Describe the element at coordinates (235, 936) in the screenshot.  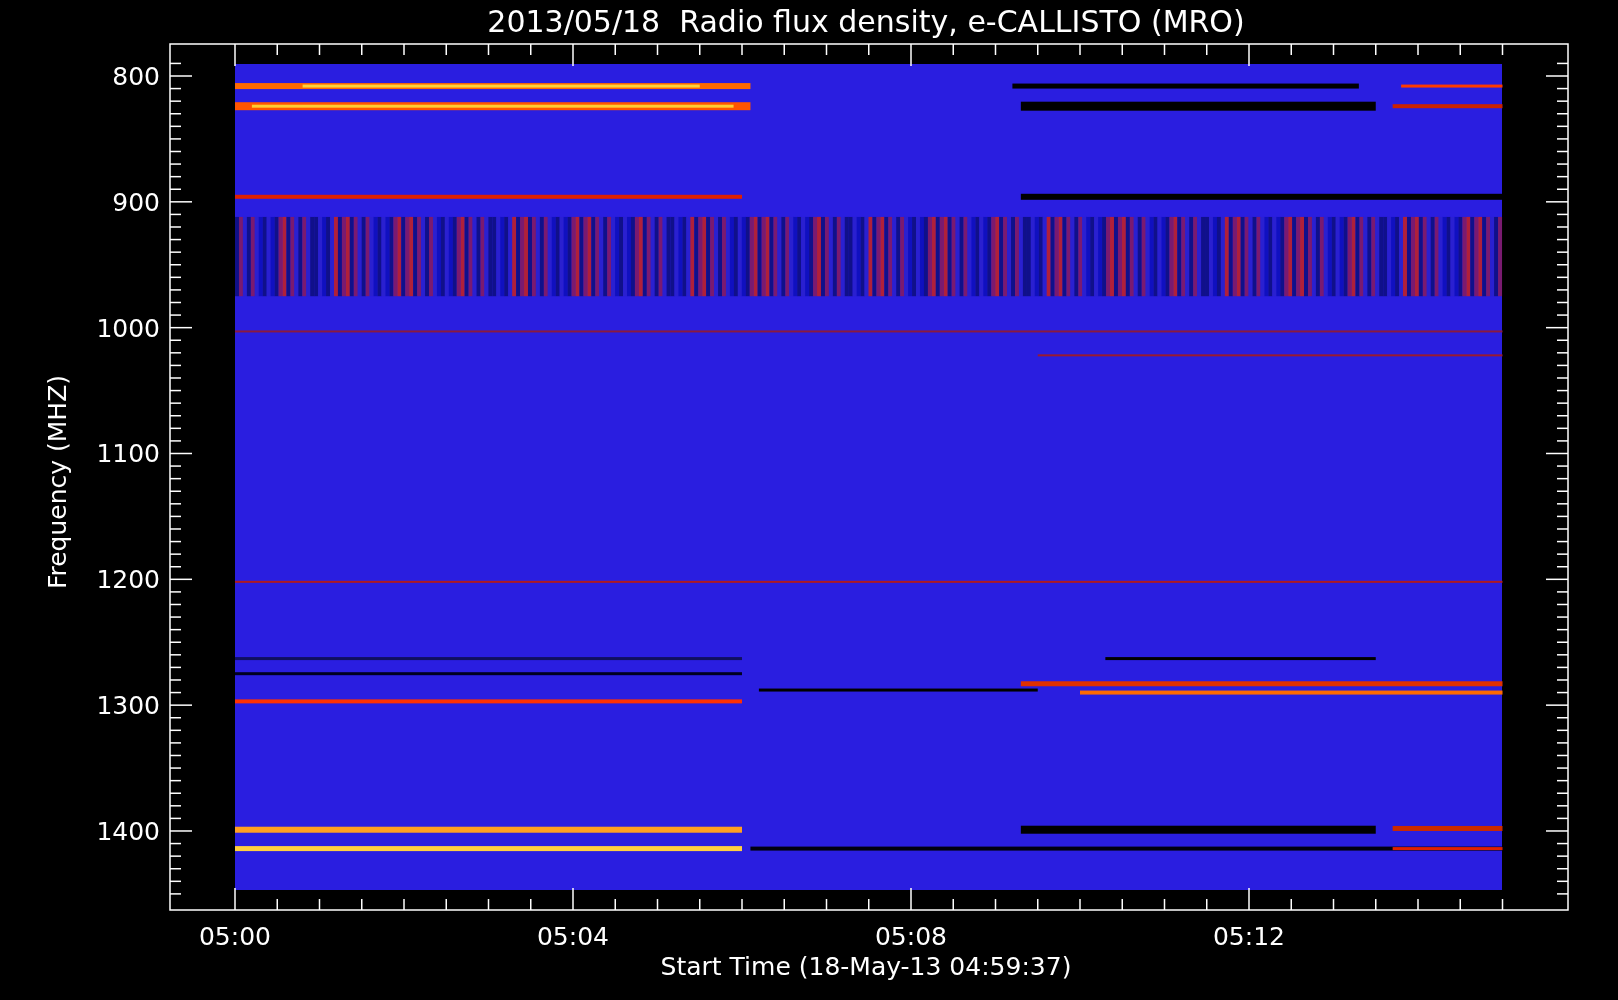
I see `axis-tick-label: 05:00` at that location.